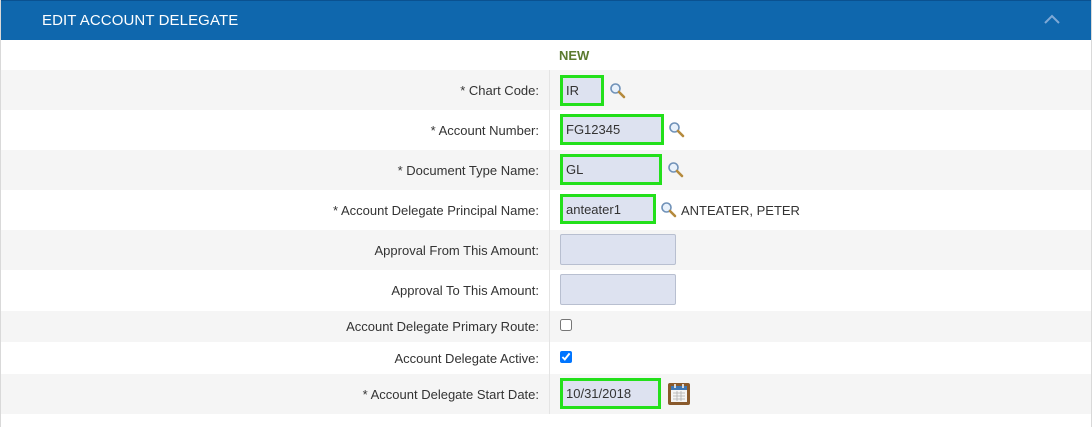  I want to click on row-chart-code: * Chart Code:, so click(546, 90).